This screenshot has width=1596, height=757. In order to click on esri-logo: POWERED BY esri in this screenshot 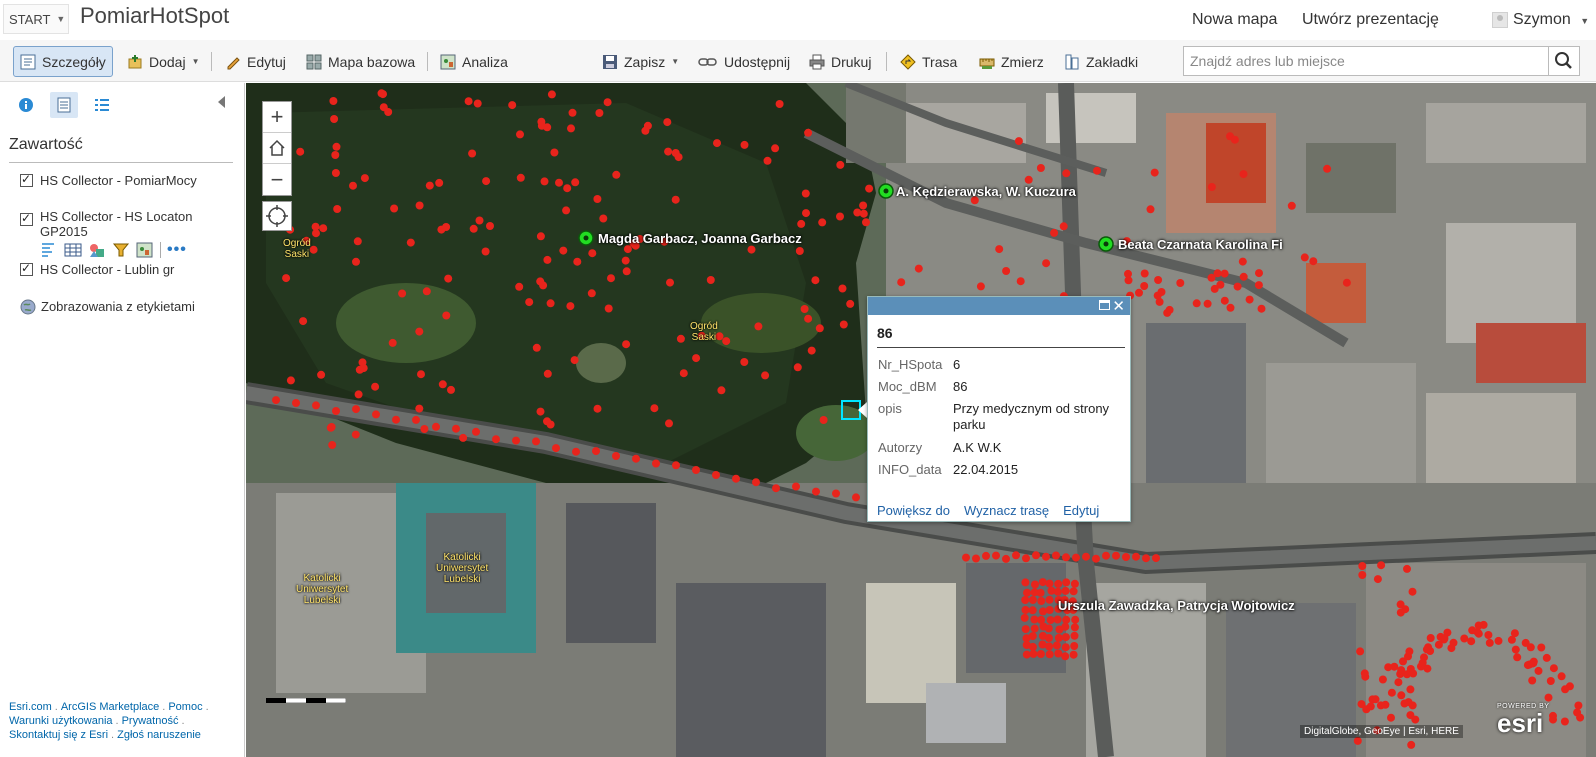, I will do `click(1526, 721)`.